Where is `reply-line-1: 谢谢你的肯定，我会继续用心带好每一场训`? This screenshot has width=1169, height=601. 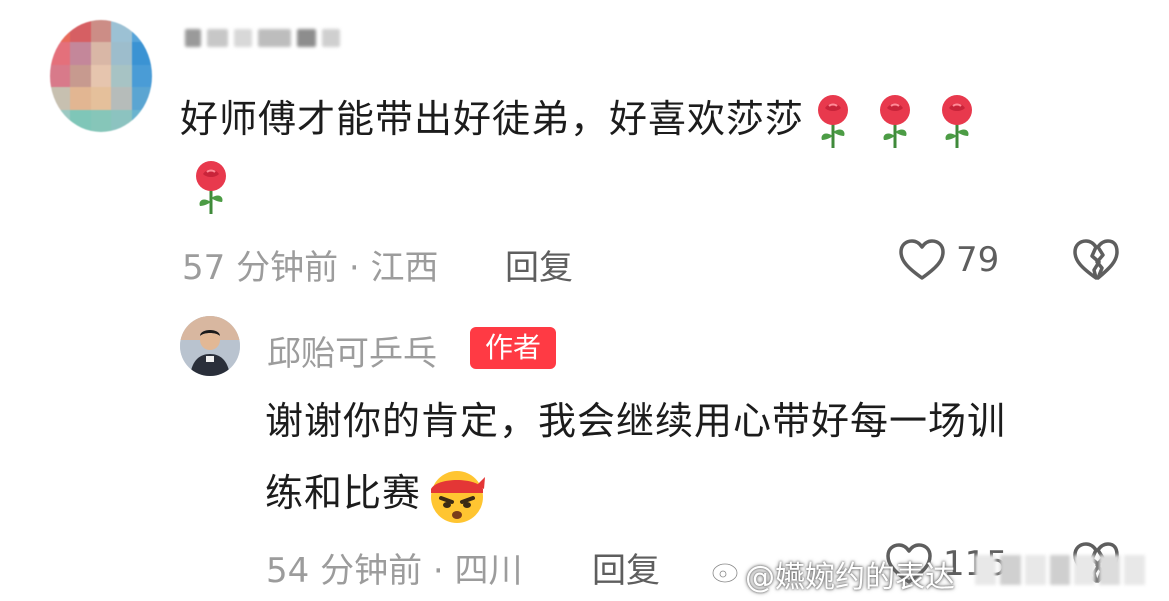
reply-line-1: 谢谢你的肯定，我会继续用心带好每一场训 is located at coordinates (636, 421).